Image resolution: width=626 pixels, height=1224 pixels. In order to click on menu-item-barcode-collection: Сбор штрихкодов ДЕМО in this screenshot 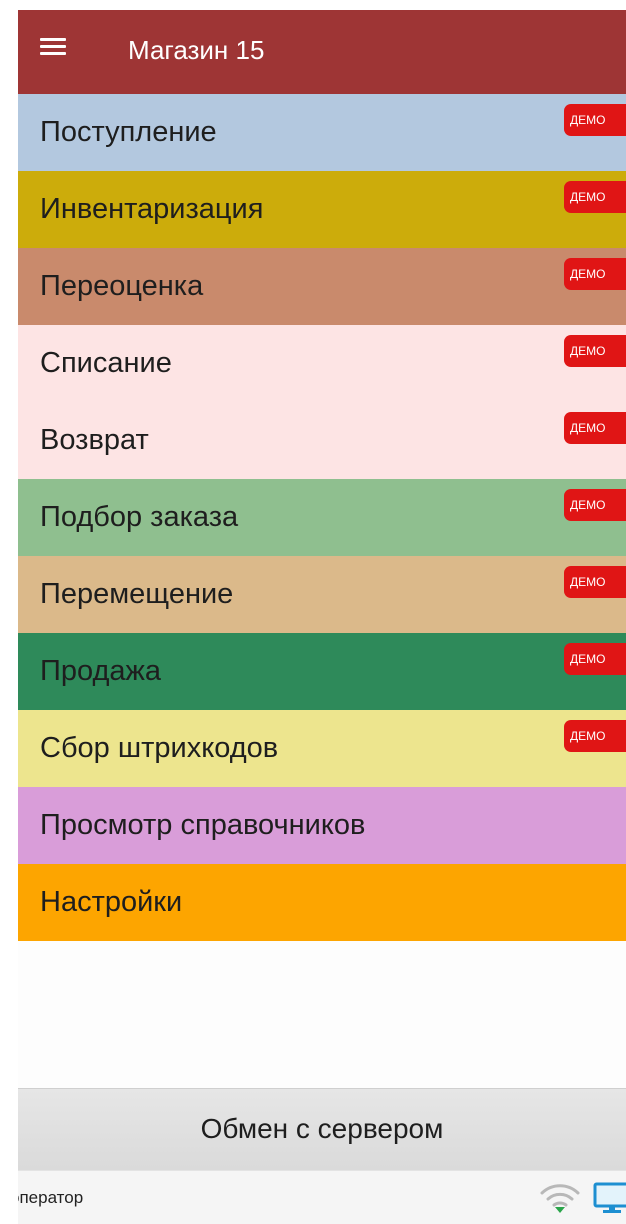, I will do `click(322, 748)`.